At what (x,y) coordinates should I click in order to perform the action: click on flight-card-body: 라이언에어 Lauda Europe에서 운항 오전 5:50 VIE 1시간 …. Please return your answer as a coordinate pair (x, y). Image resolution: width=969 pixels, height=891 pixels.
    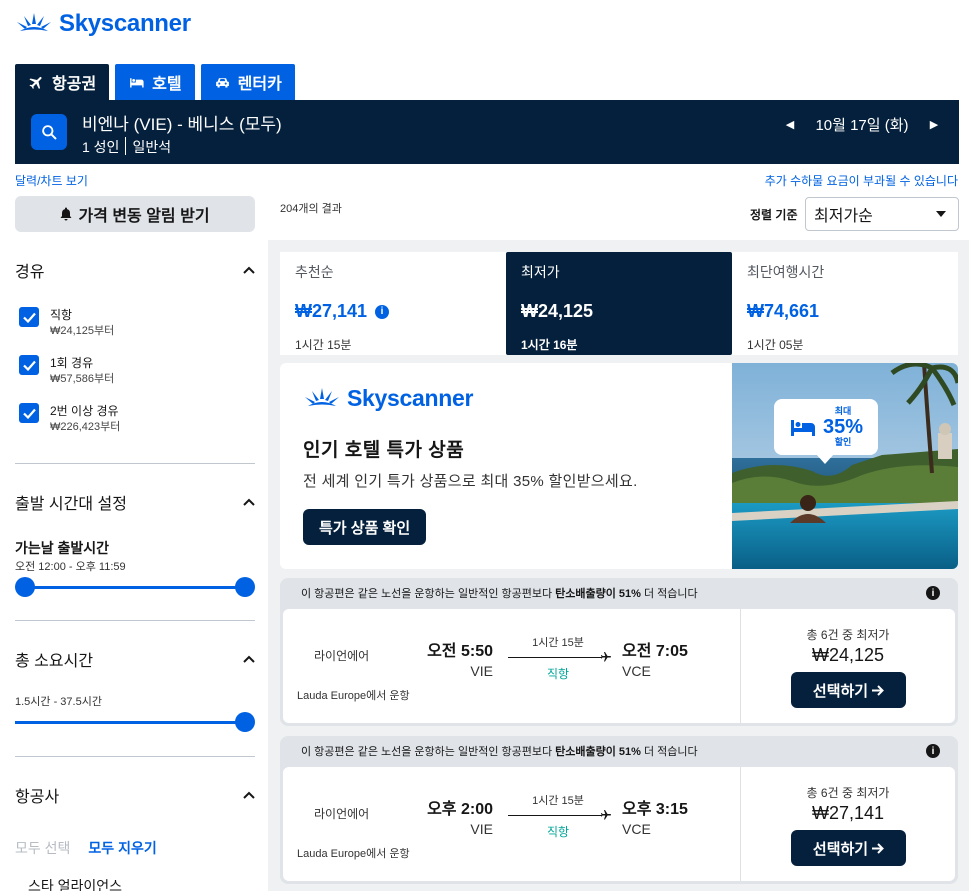
    Looking at the image, I should click on (619, 666).